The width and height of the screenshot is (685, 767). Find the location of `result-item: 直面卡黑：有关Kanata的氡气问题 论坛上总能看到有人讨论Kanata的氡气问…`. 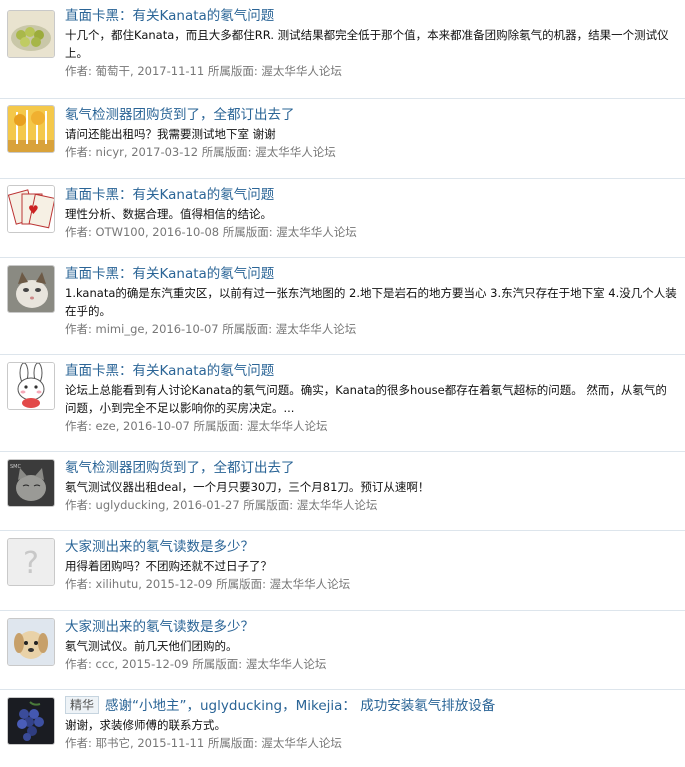

result-item: 直面卡黑：有关Kanata的氡气问题 论坛上总能看到有人讨论Kanata的氡气问… is located at coordinates (342, 403).